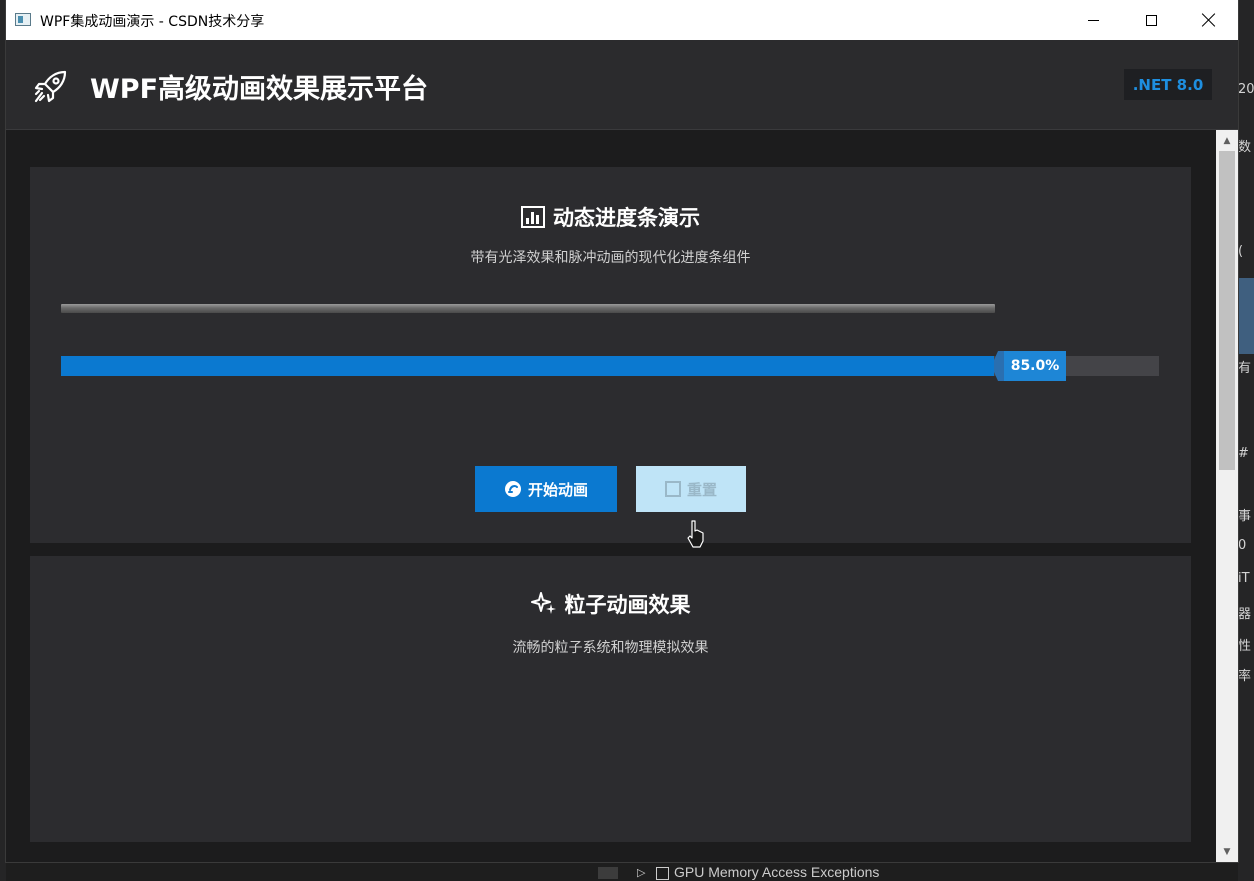  Describe the element at coordinates (1242, 545) in the screenshot. I see `bg-fragment: 0` at that location.